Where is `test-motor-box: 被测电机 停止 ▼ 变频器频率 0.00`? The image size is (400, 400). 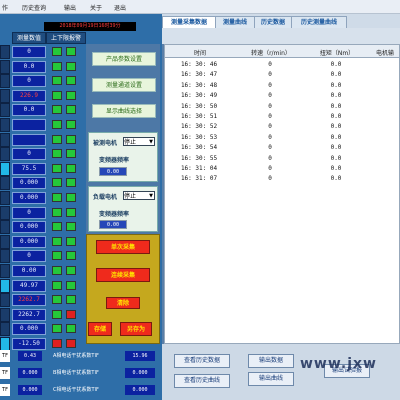 test-motor-box: 被测电机 停止 ▼ 变频器频率 0.00 is located at coordinates (123, 157).